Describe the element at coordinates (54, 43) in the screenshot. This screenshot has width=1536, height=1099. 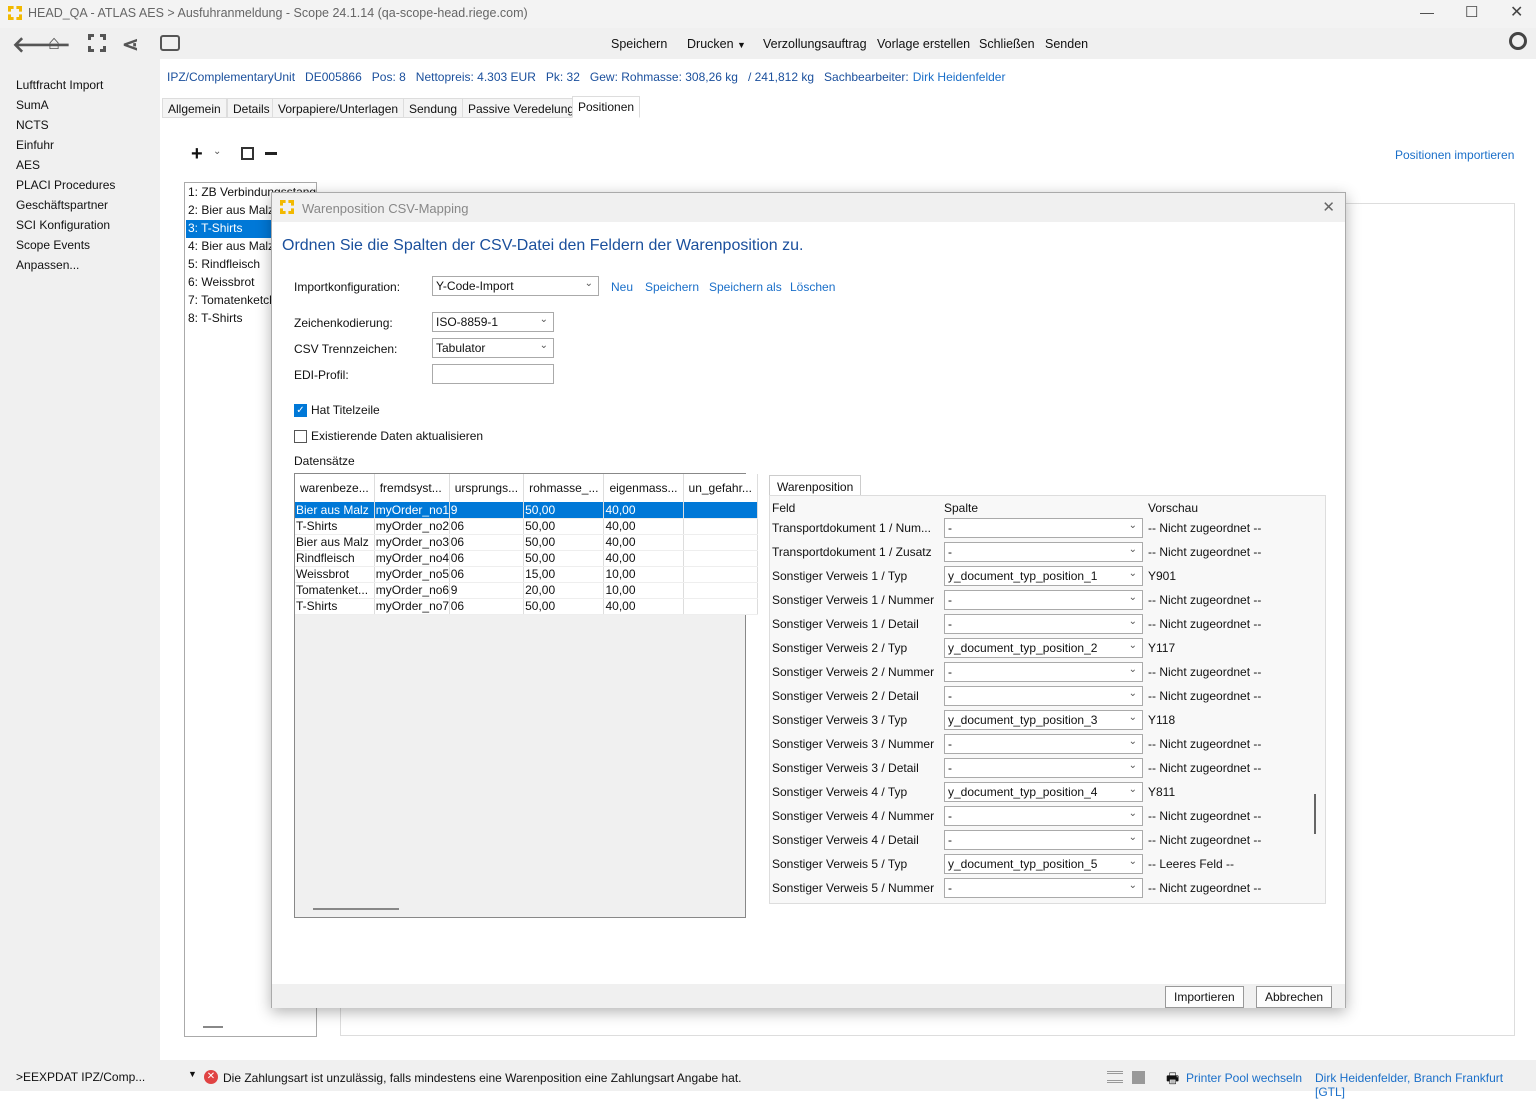
I see `home-icon: ⌂` at that location.